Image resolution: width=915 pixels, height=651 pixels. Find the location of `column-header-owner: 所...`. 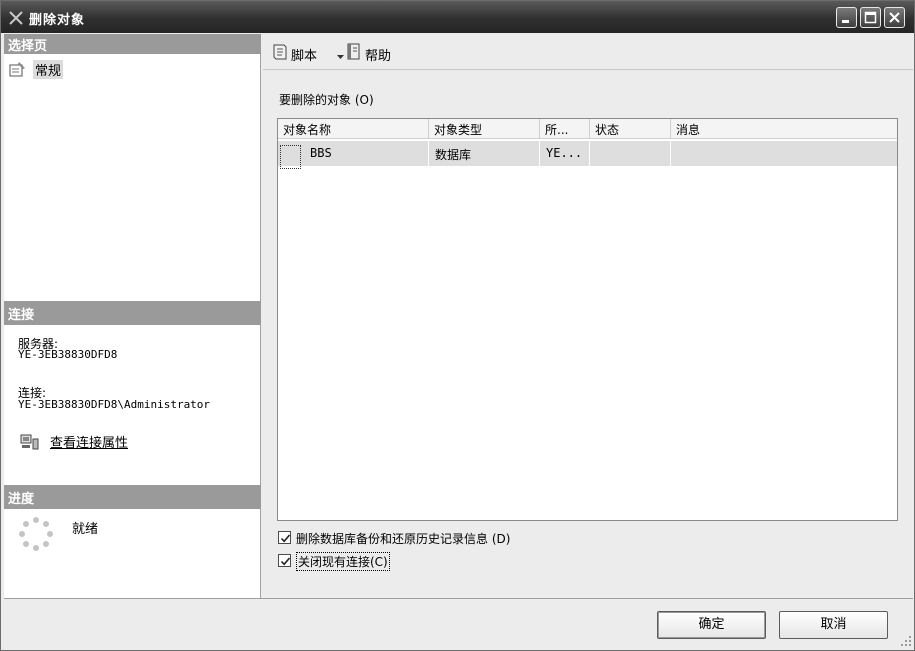

column-header-owner: 所... is located at coordinates (565, 129).